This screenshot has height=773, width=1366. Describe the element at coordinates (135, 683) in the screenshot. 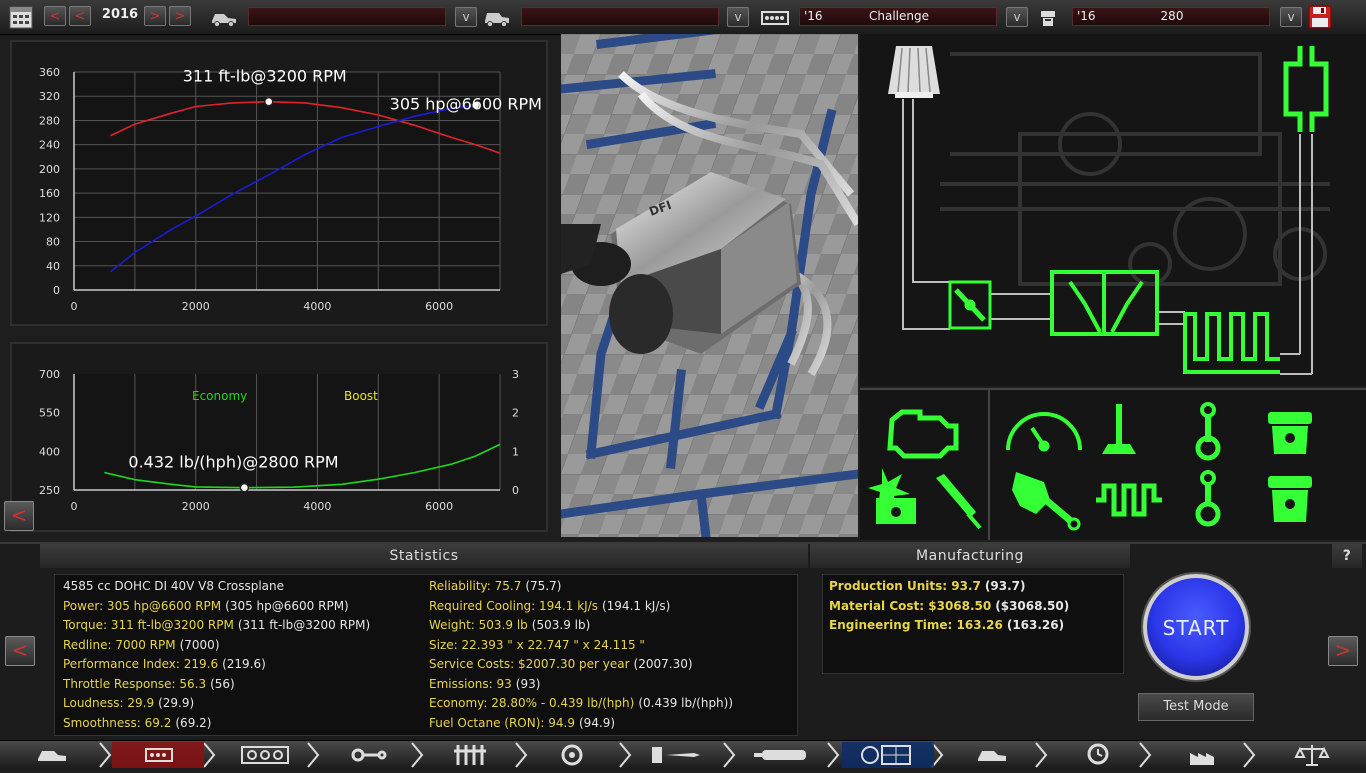

I see `stat-label: Throttle Response: 56.3` at that location.